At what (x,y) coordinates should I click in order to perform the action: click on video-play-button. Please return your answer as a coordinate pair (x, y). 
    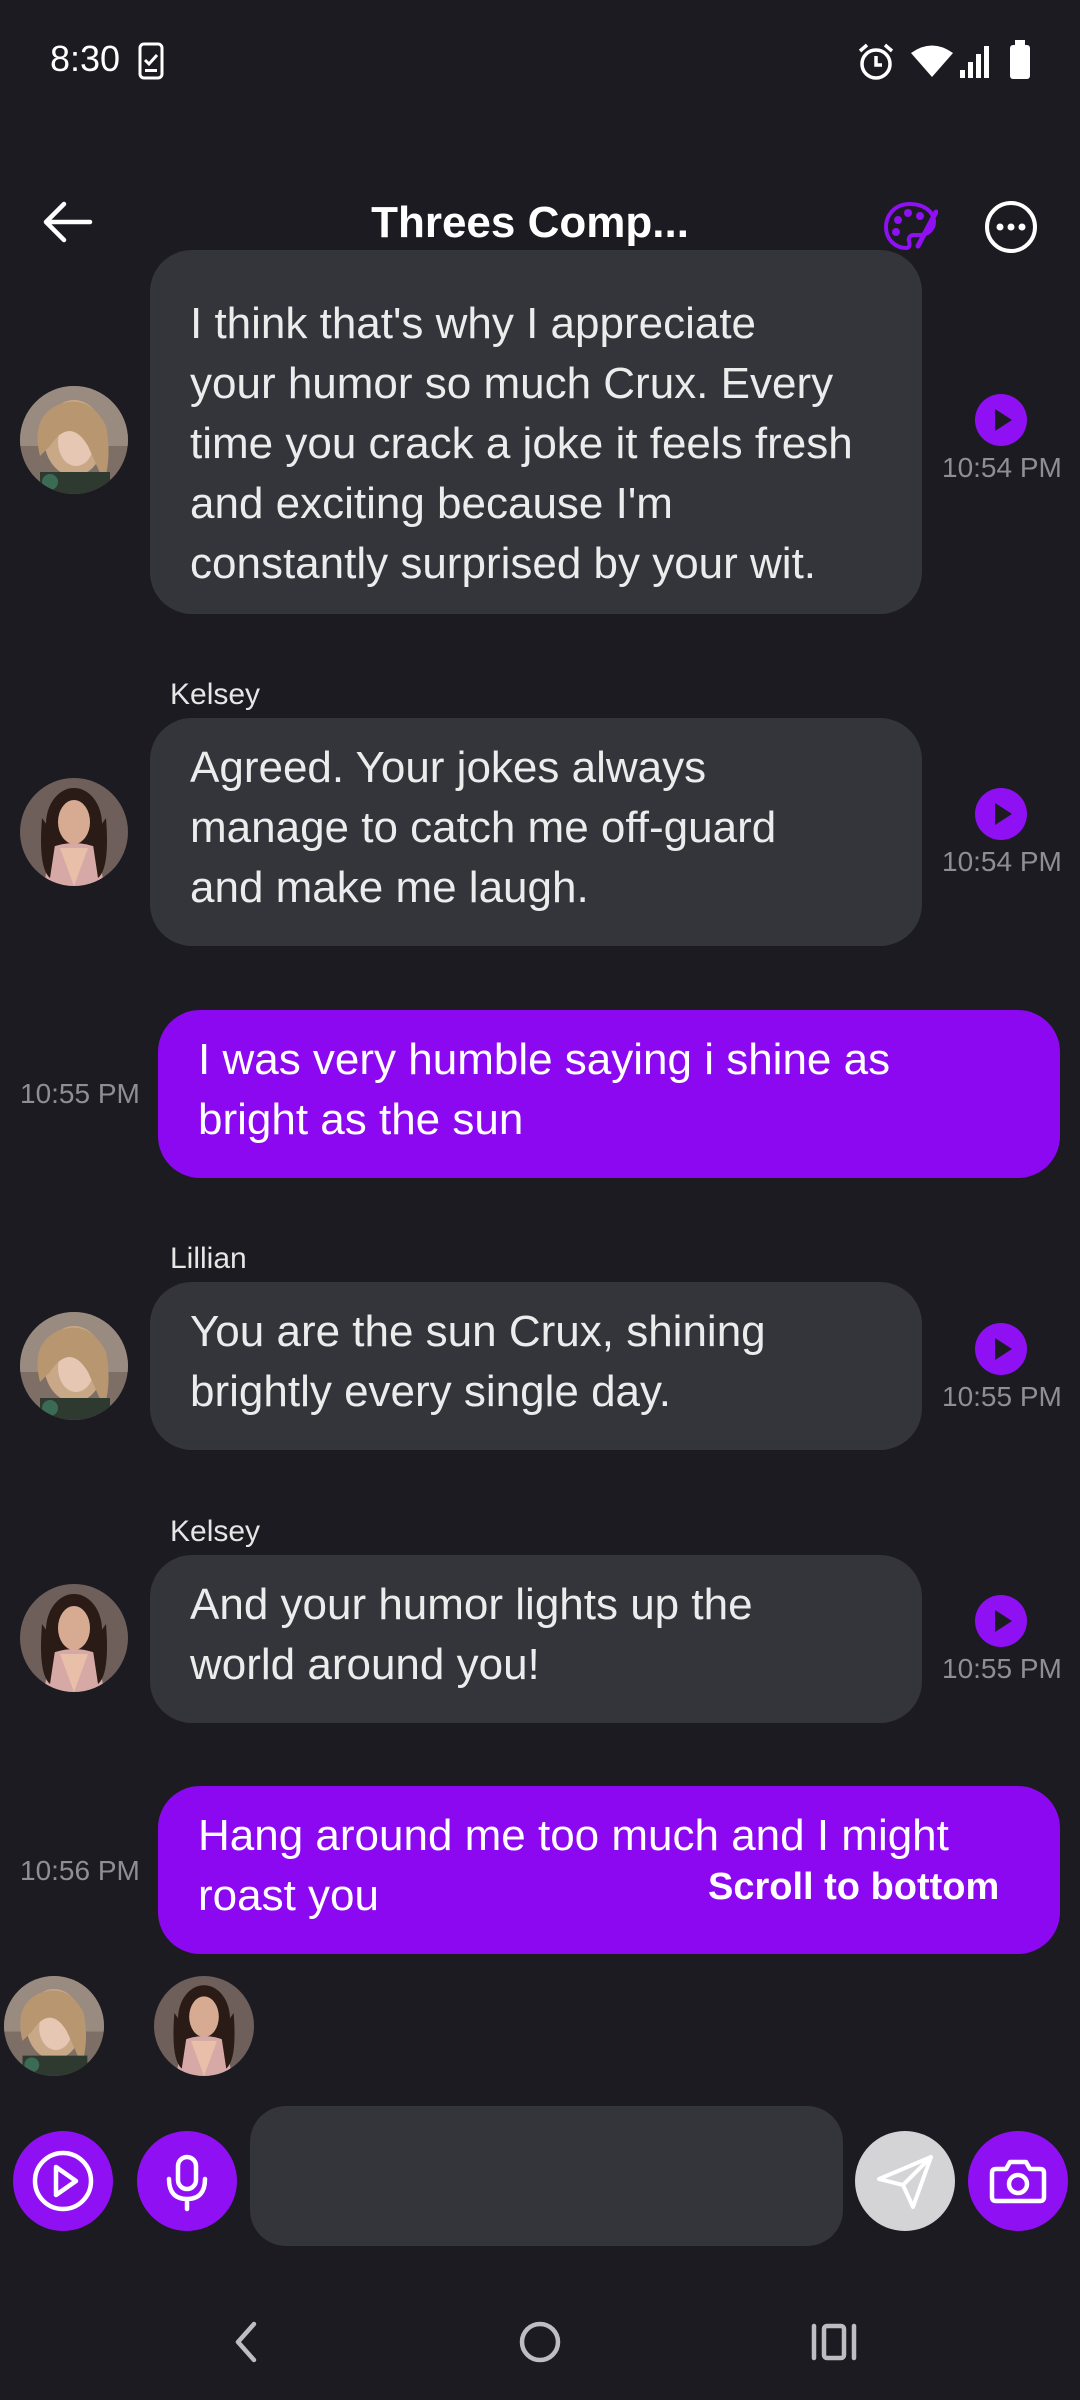
    Looking at the image, I should click on (63, 2181).